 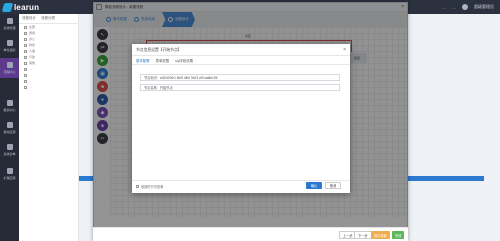 What do you see at coordinates (27, 7) in the screenshot?
I see `brand-text: learun` at bounding box center [27, 7].